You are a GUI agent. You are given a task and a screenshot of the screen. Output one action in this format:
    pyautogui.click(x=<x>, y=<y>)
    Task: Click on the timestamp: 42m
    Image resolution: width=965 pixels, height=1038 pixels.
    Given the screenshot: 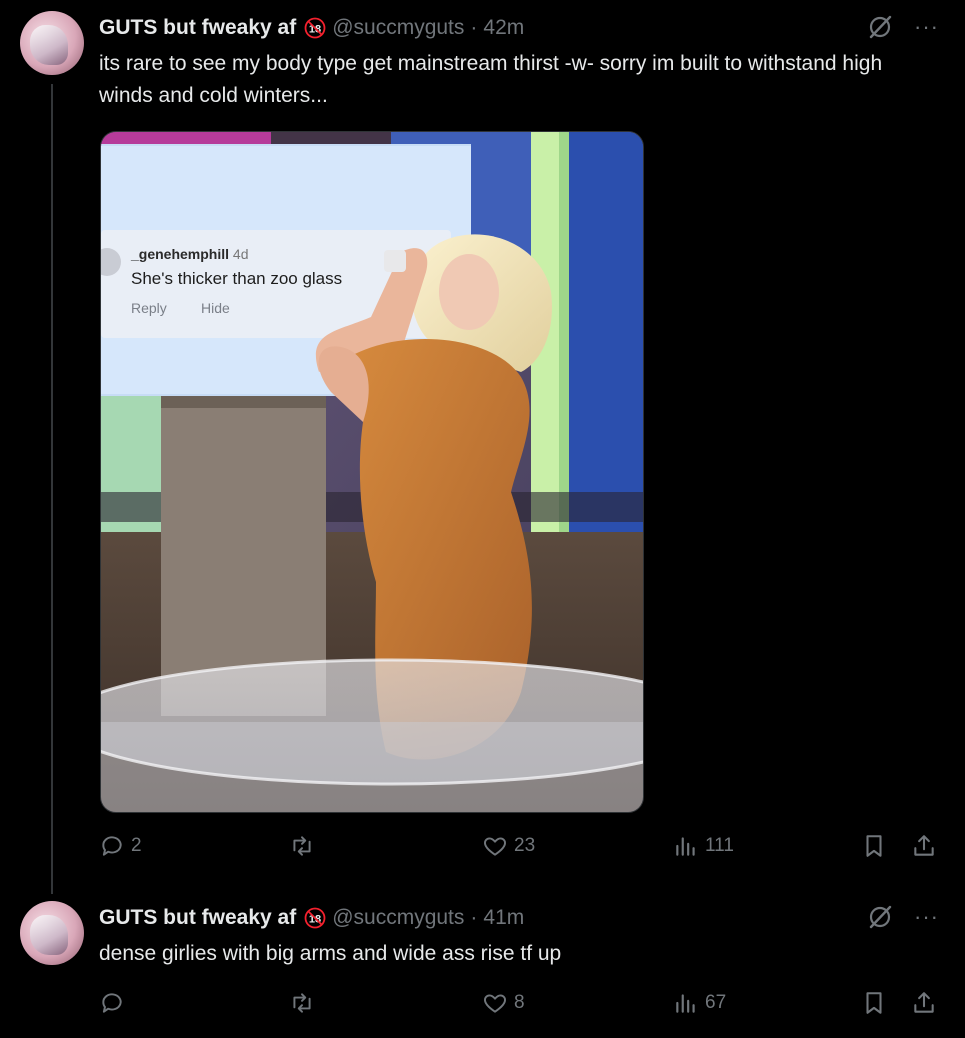 What is the action you would take?
    pyautogui.click(x=503, y=28)
    